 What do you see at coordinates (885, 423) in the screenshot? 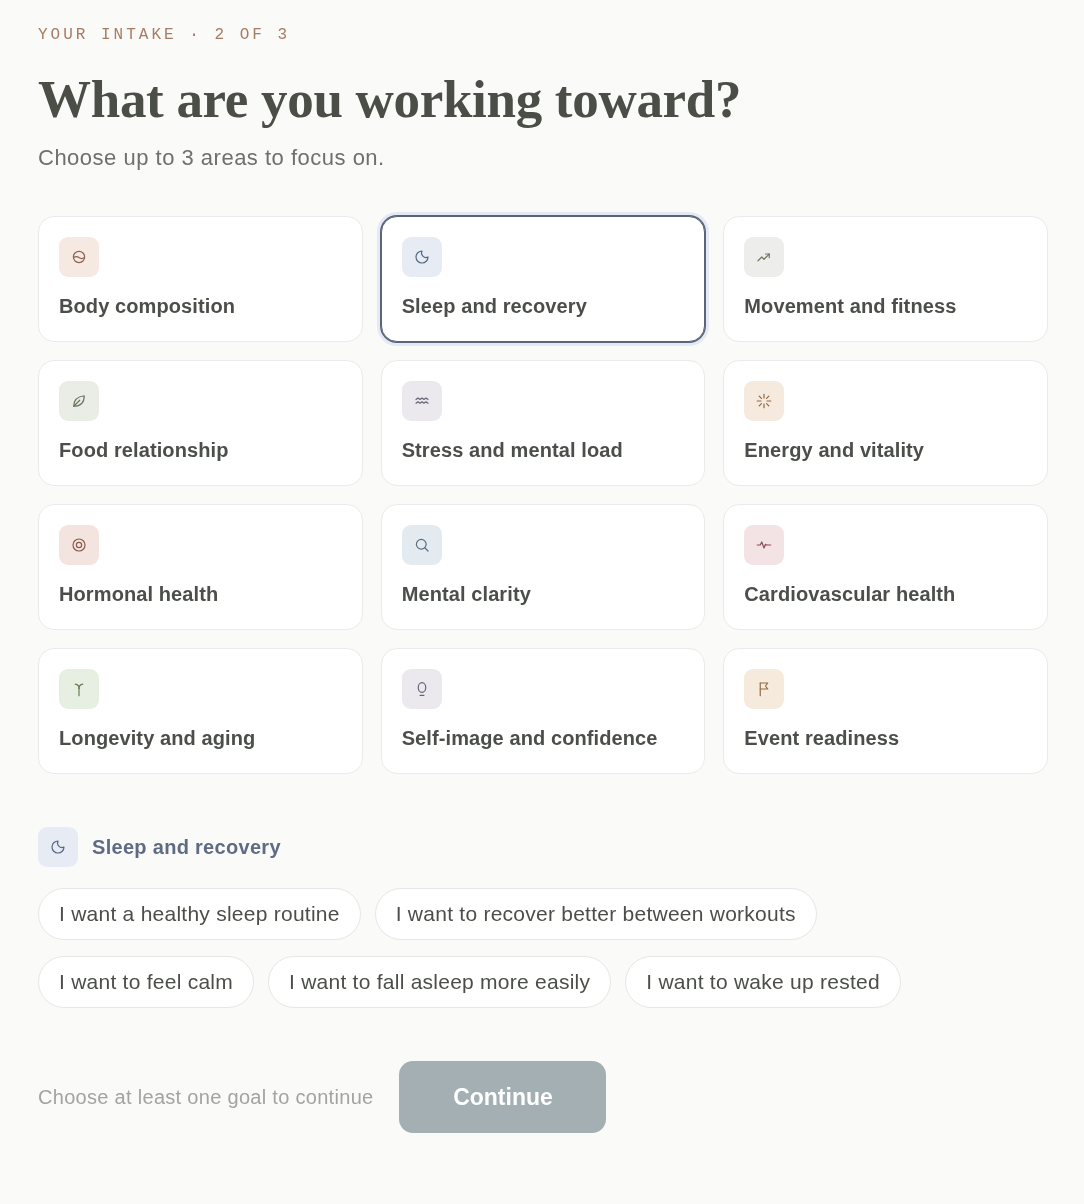
I see `area-card: Energy and vitality` at bounding box center [885, 423].